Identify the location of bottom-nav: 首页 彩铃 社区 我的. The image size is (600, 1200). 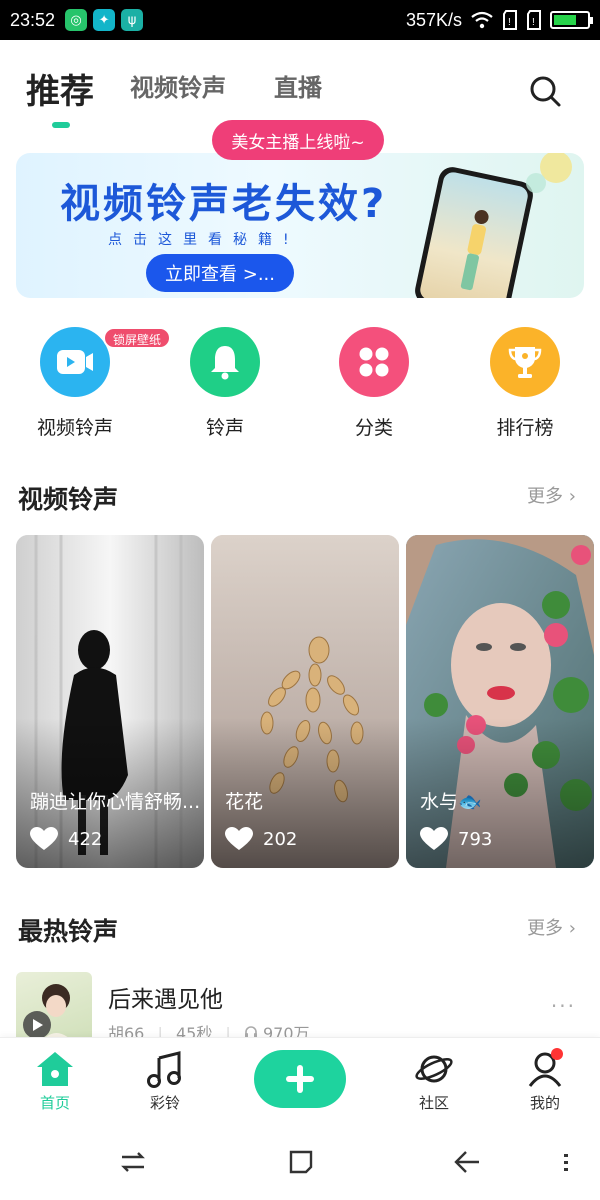
(300, 1082).